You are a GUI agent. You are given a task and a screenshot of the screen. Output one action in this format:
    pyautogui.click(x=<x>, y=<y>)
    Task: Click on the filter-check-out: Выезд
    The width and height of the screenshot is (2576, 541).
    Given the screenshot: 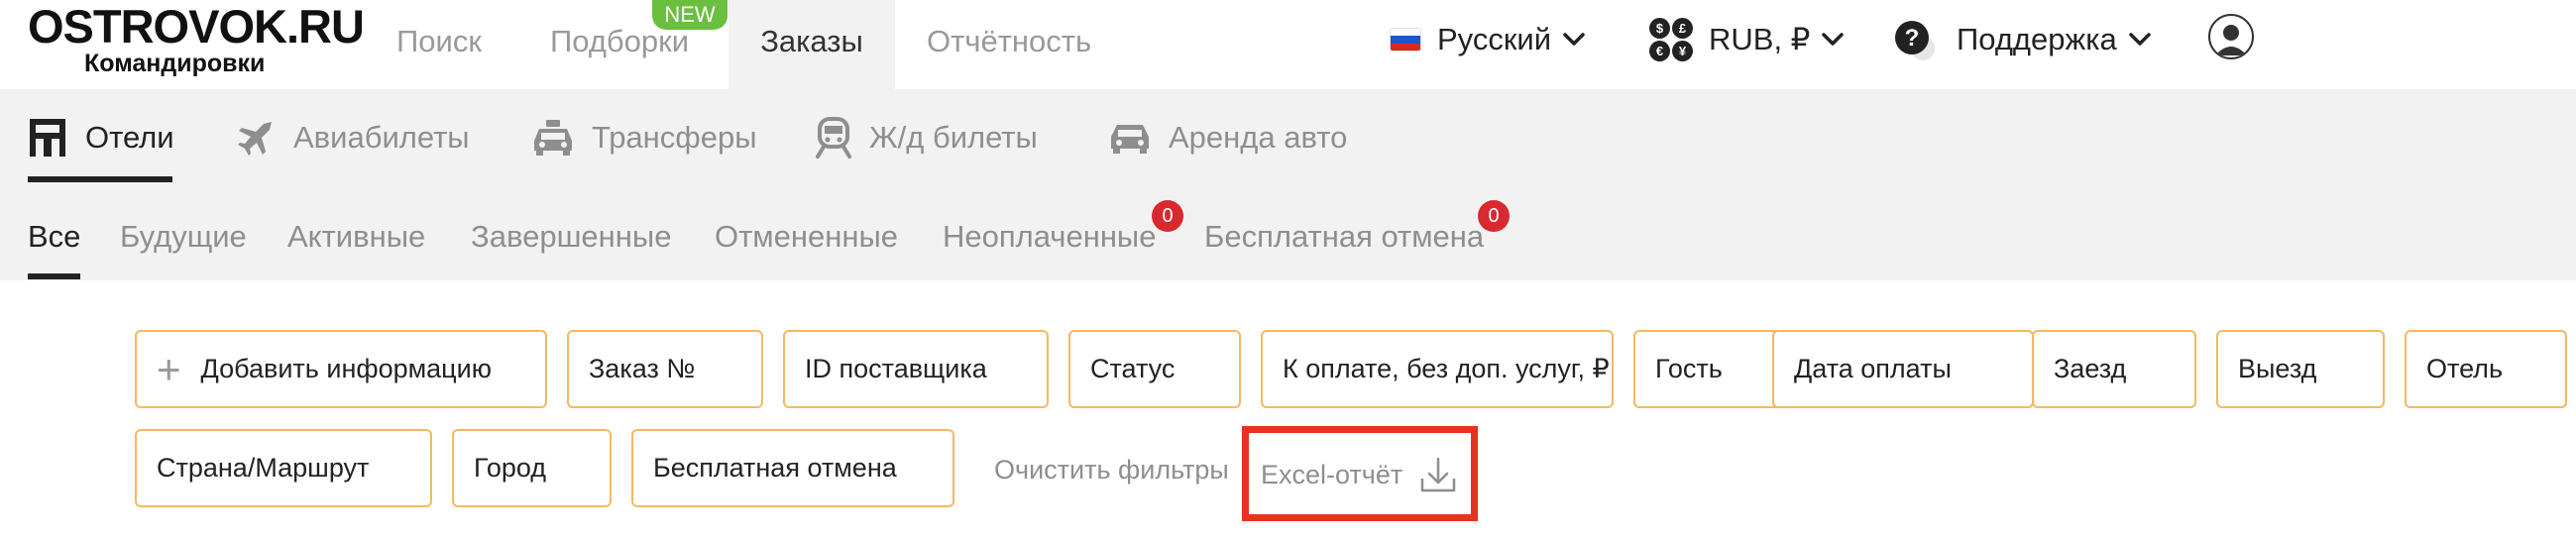 What is the action you would take?
    pyautogui.click(x=2300, y=369)
    